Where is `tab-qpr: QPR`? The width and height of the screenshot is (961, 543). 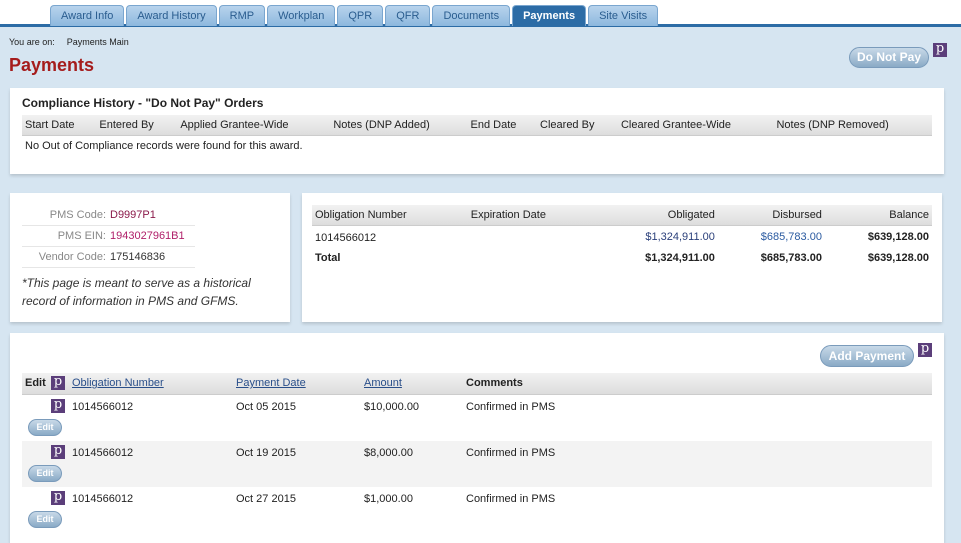 tab-qpr: QPR is located at coordinates (360, 15).